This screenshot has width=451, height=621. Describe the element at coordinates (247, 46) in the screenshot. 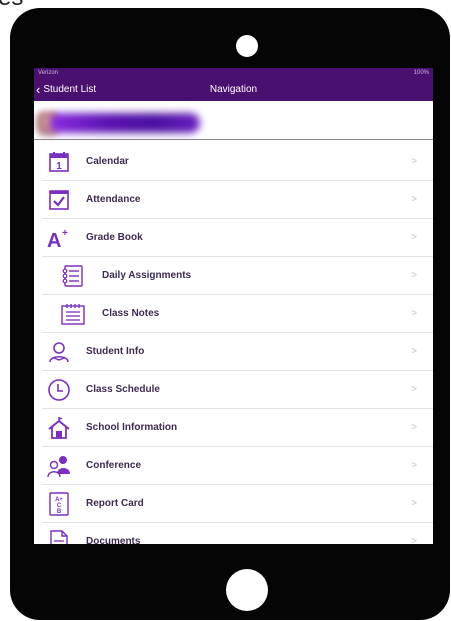

I see `front-camera` at that location.